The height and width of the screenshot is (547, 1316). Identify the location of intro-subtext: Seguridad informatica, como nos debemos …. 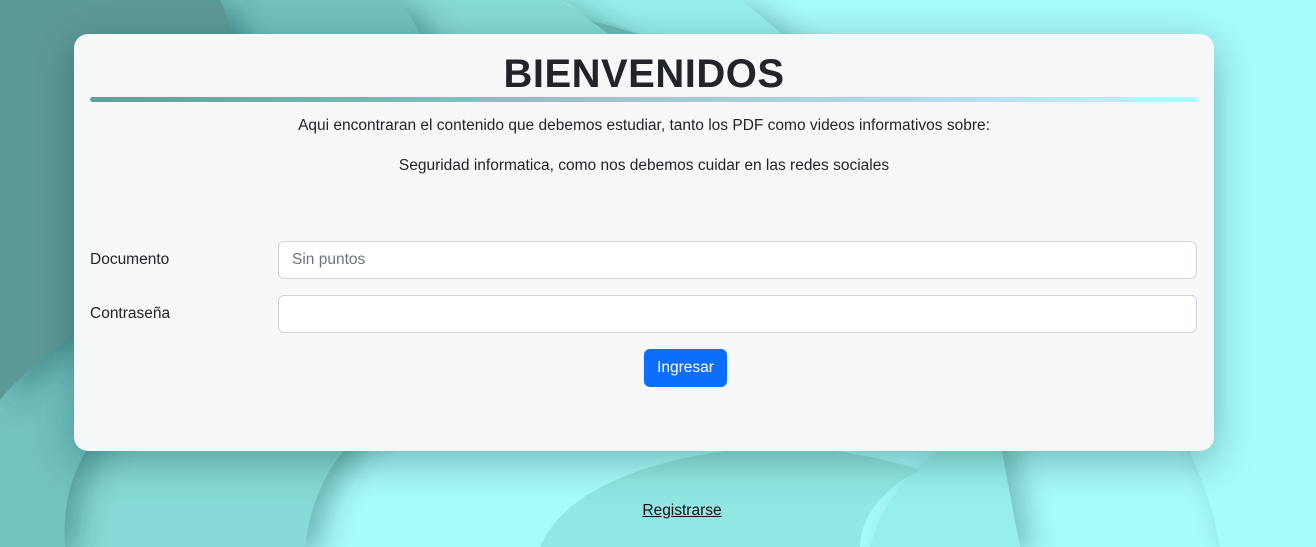
(644, 165).